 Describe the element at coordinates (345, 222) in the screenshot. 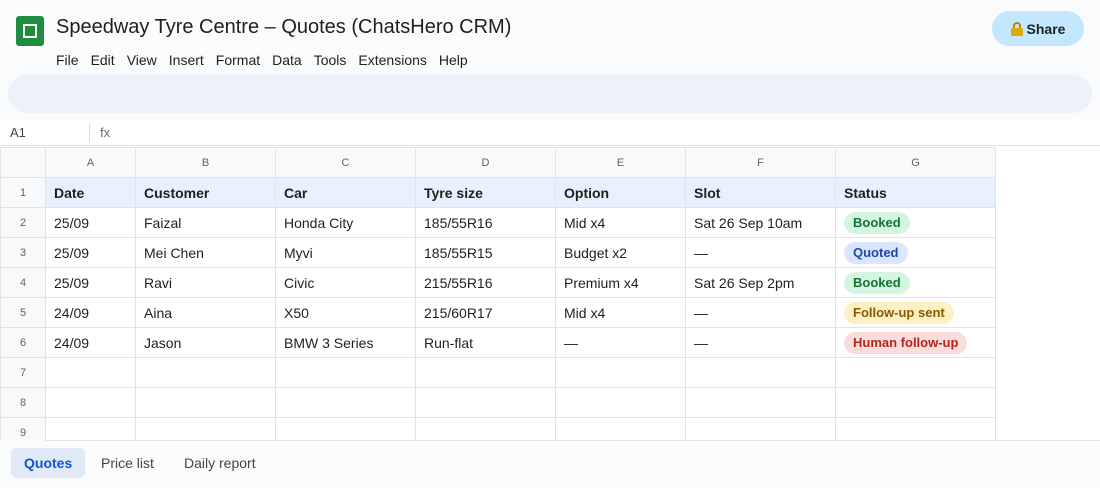

I see `cell-car: Honda City` at that location.